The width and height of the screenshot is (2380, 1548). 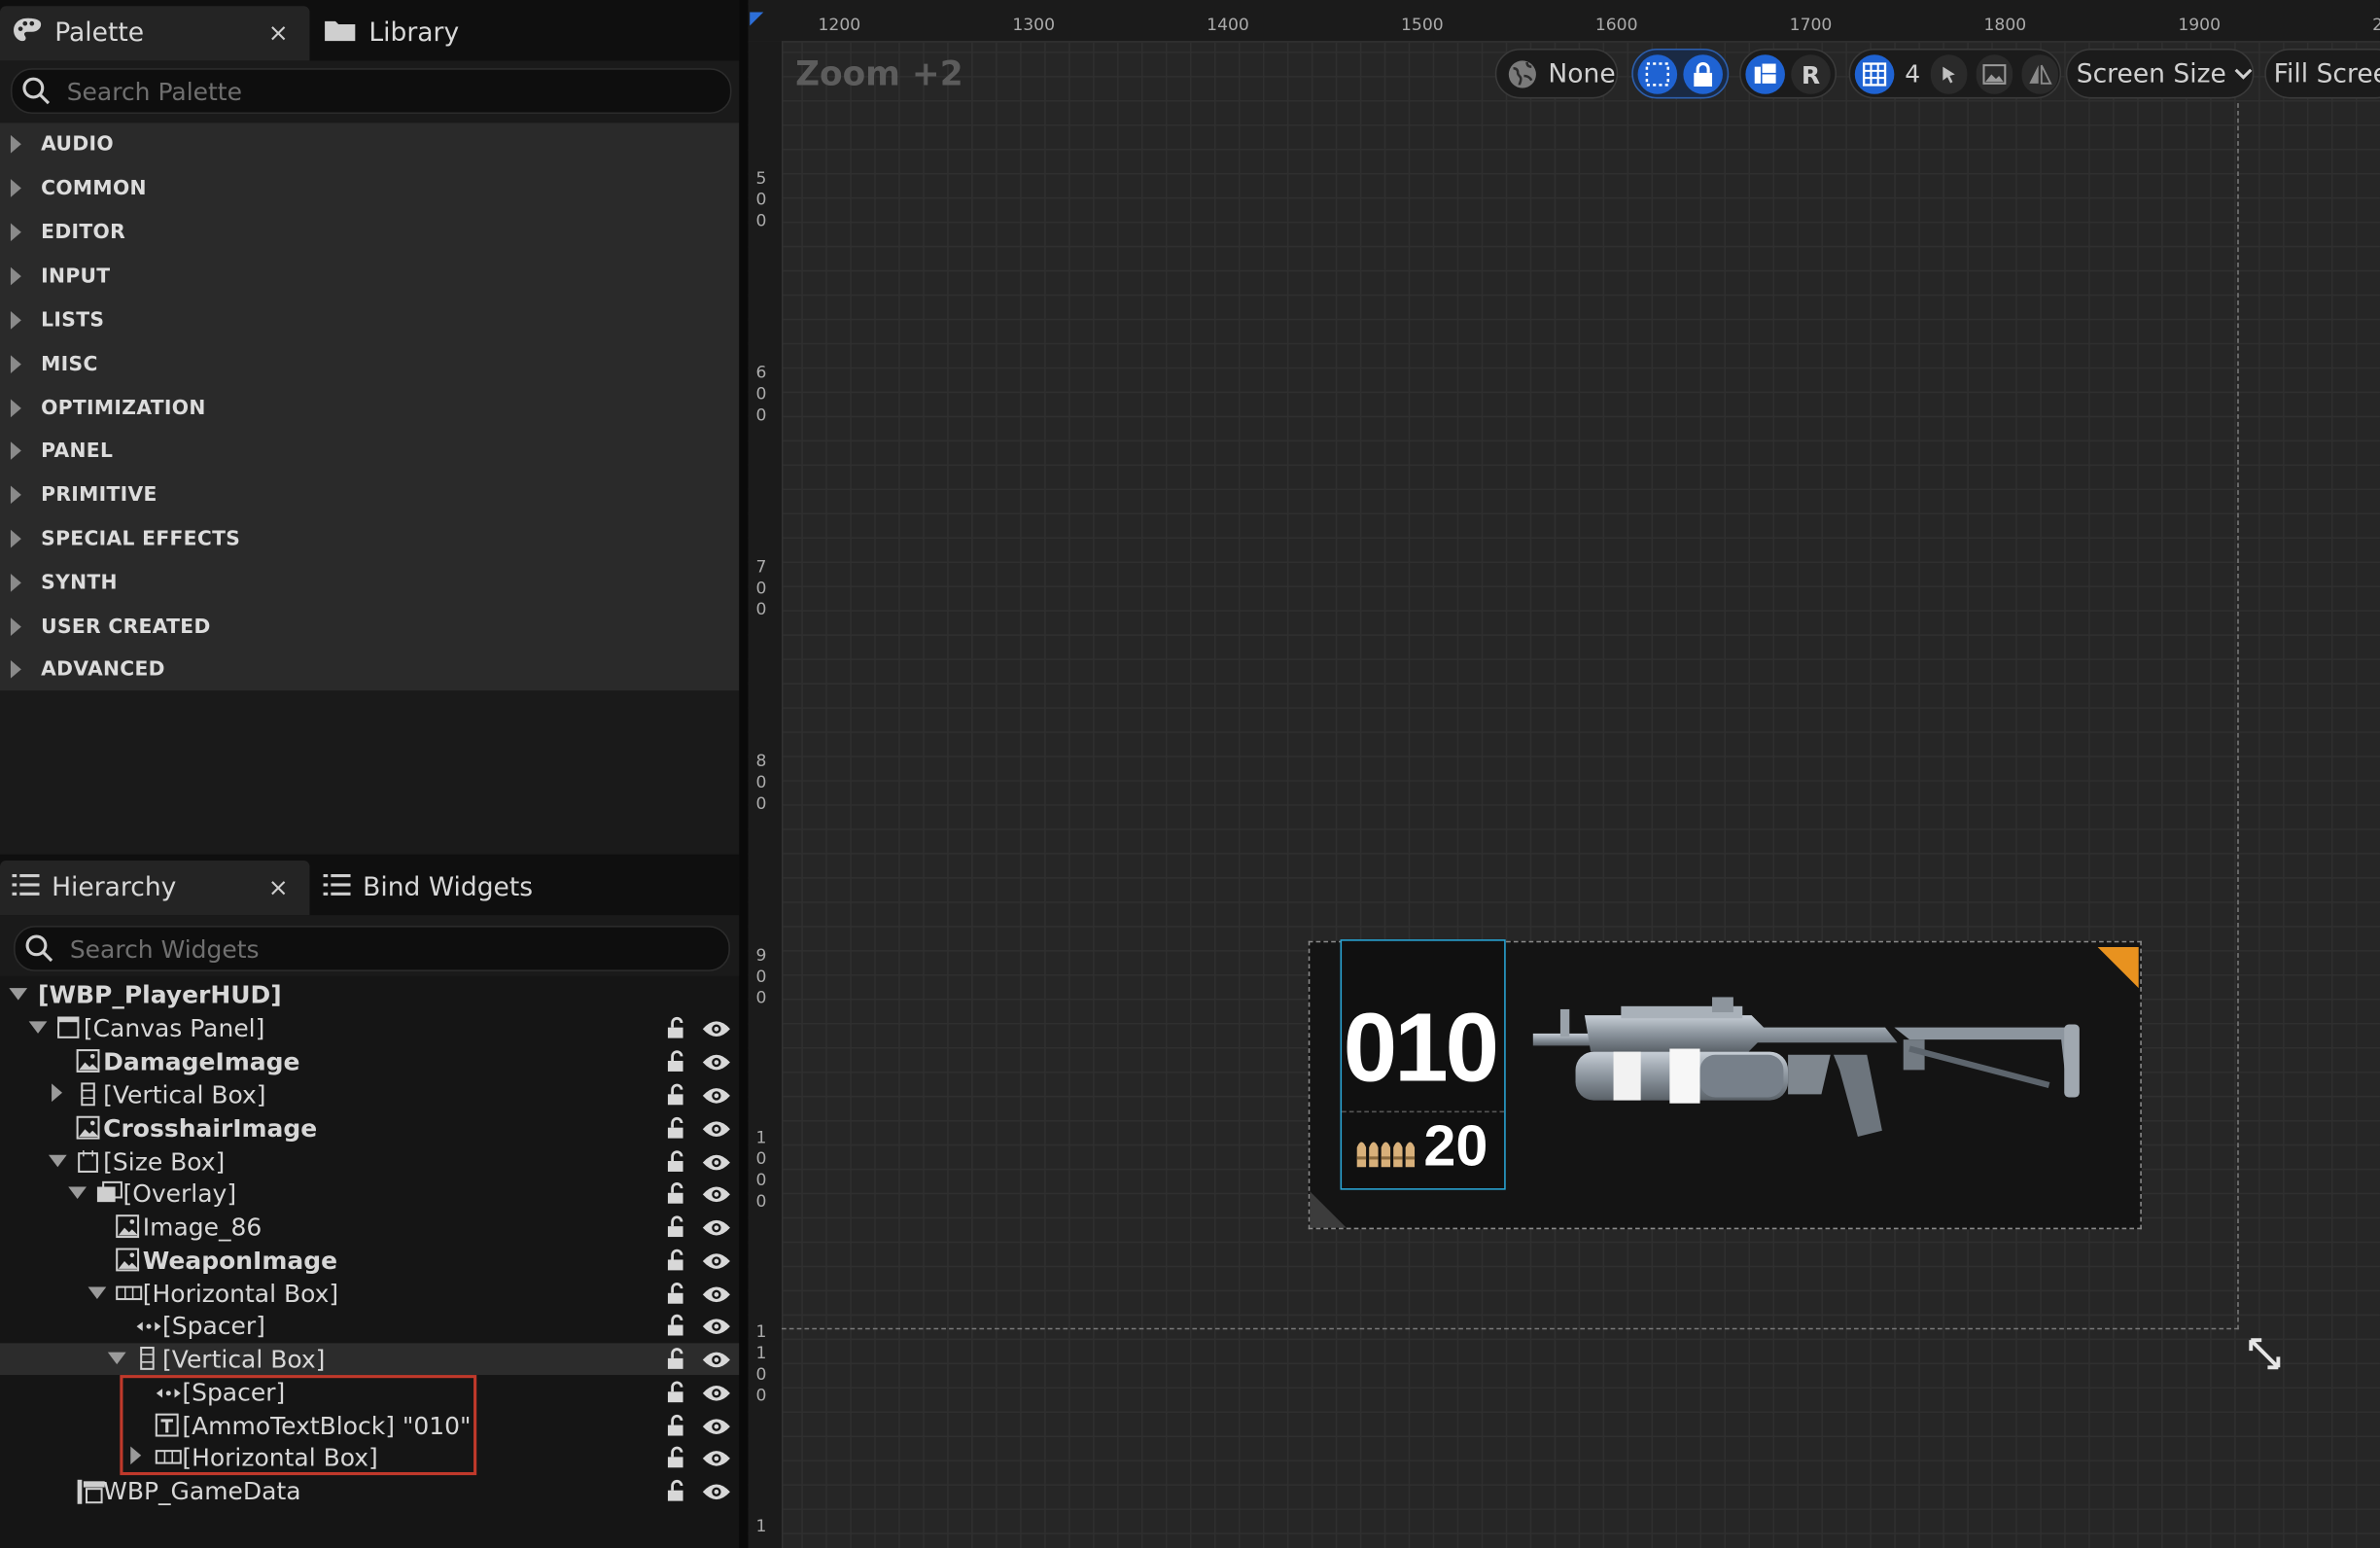 What do you see at coordinates (369, 1128) in the screenshot?
I see `hierarchy-row: CrosshairImage` at bounding box center [369, 1128].